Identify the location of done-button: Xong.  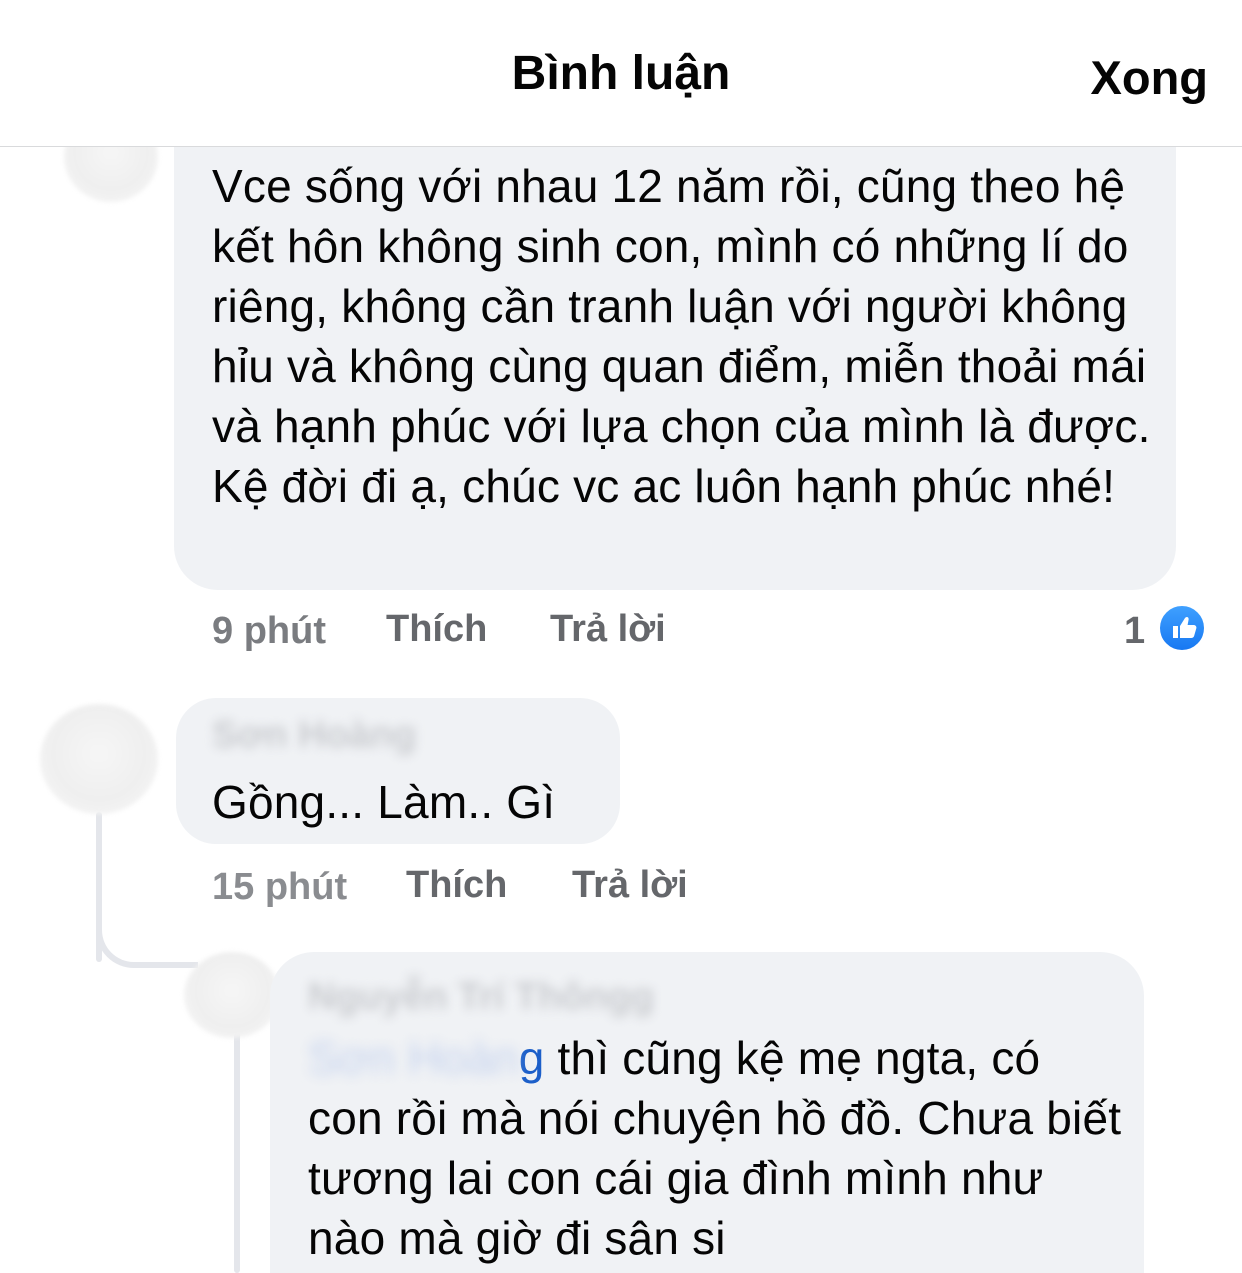
(1149, 77).